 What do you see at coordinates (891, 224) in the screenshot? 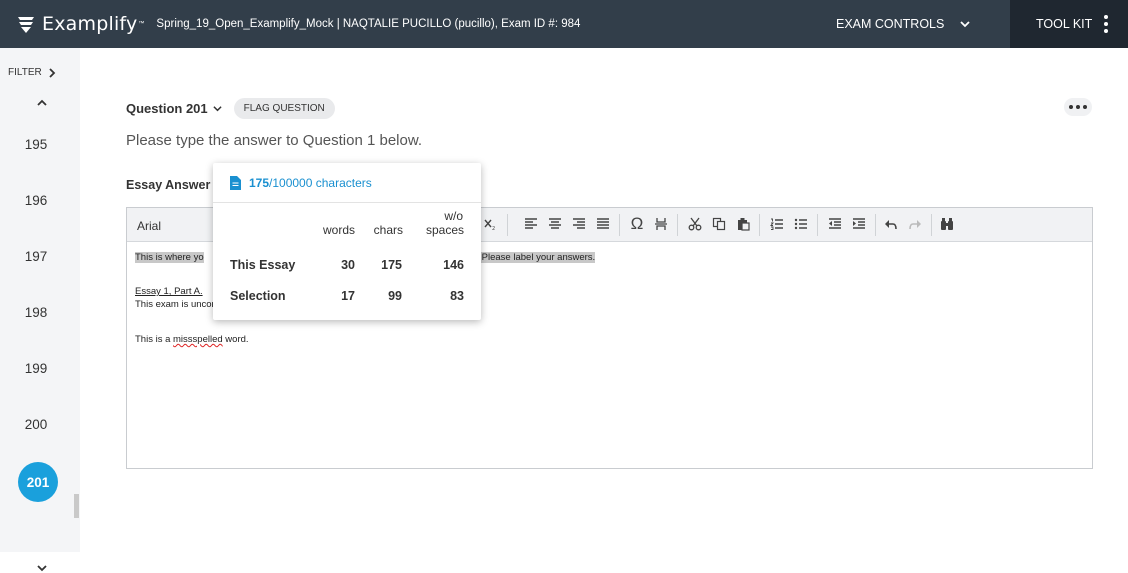
I see `undo-icon` at bounding box center [891, 224].